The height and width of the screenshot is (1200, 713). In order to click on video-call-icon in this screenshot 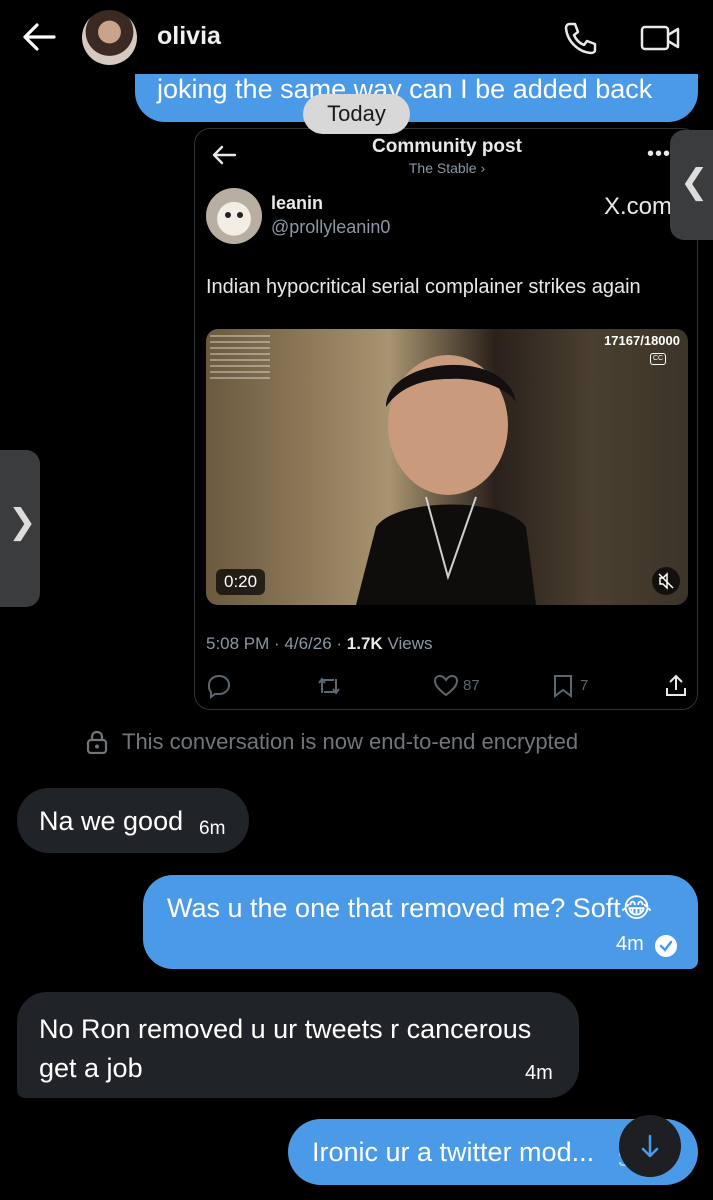, I will do `click(660, 38)`.